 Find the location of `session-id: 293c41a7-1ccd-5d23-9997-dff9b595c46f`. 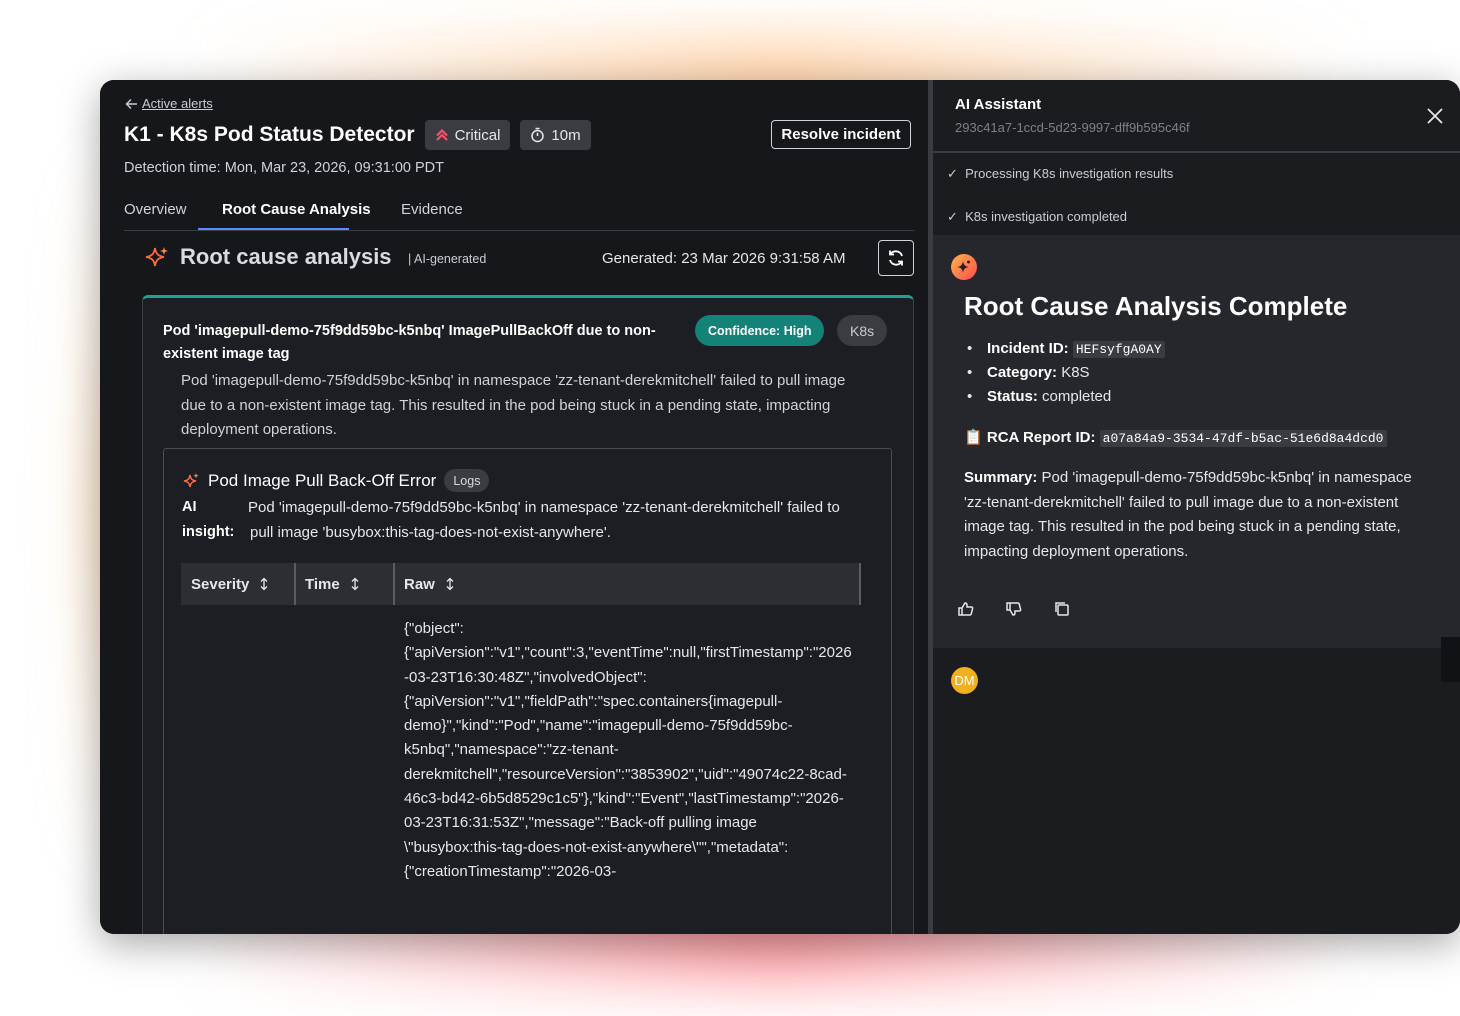

session-id: 293c41a7-1ccd-5d23-9997-dff9b595c46f is located at coordinates (1072, 127).